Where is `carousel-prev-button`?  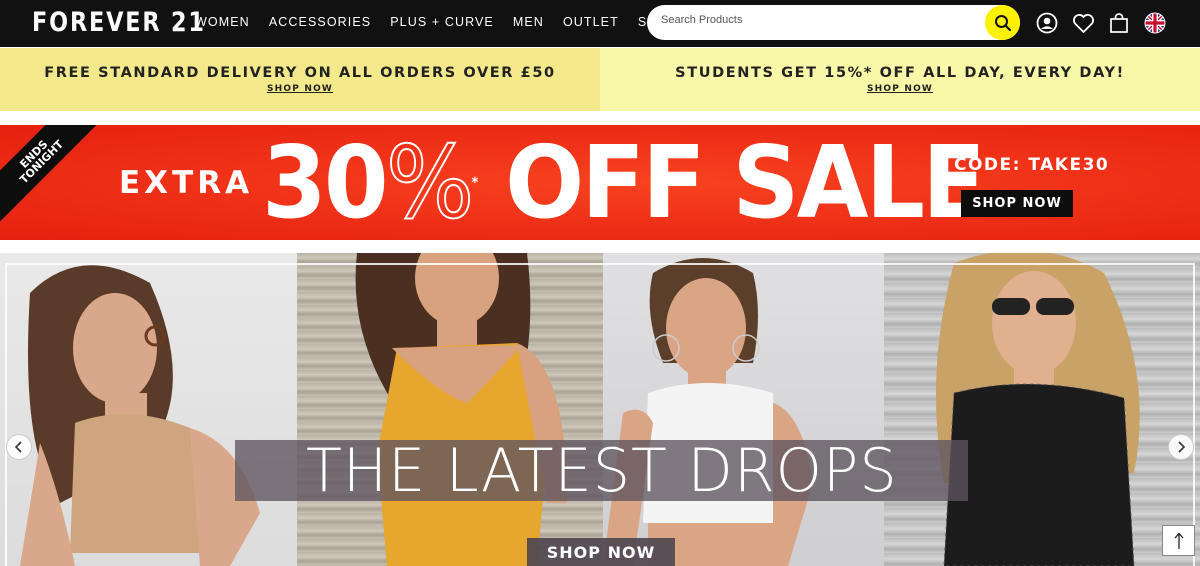 carousel-prev-button is located at coordinates (19, 447).